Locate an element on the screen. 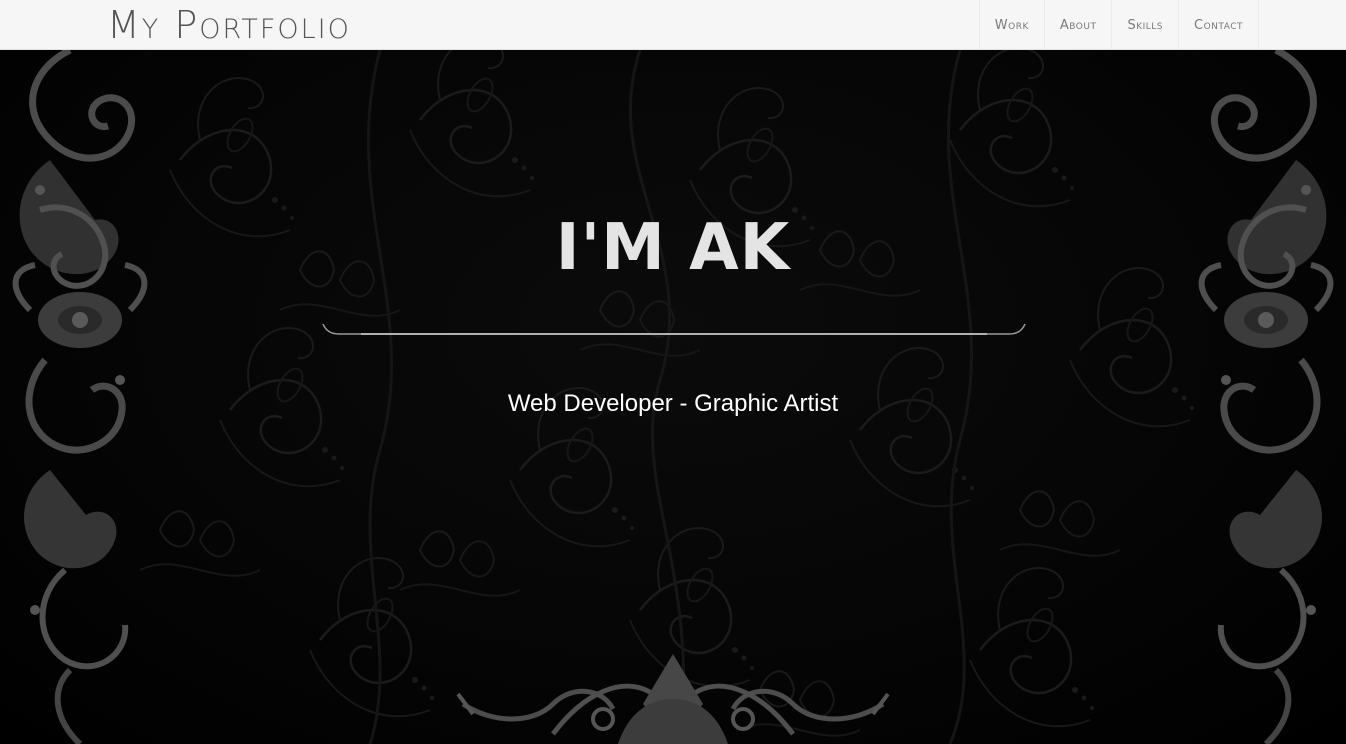 The width and height of the screenshot is (1346, 744). nav-about: About is located at coordinates (1079, 25).